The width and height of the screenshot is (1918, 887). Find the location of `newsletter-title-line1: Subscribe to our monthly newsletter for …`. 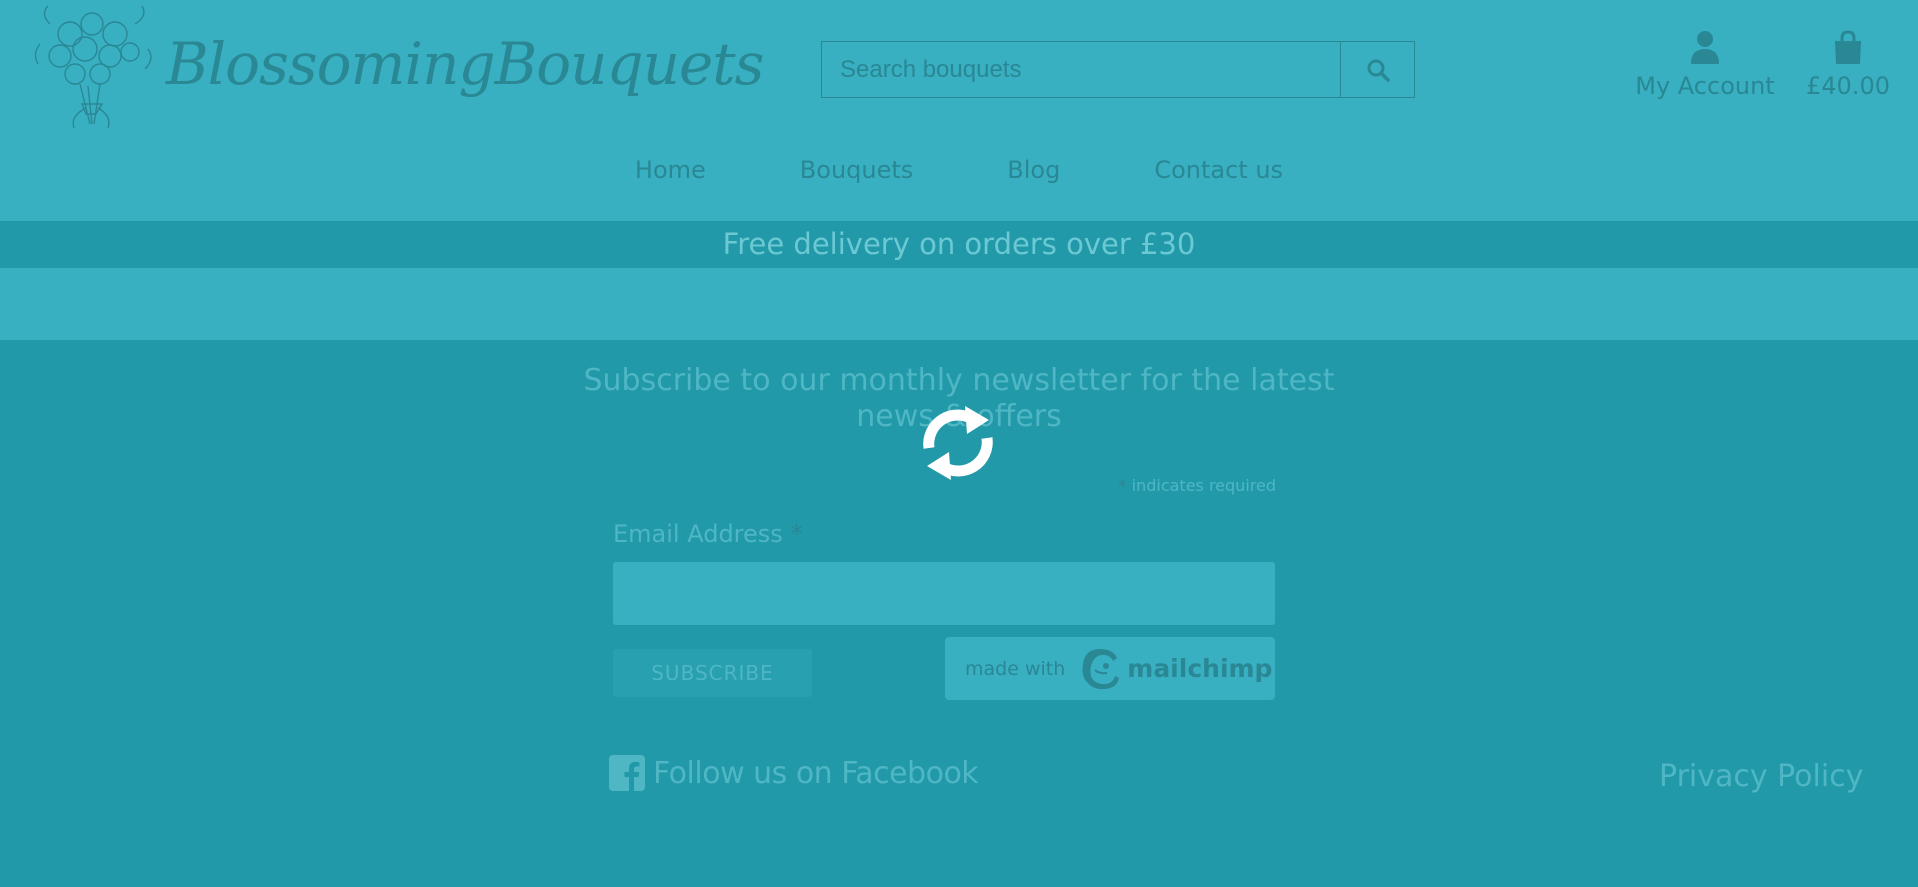

newsletter-title-line1: Subscribe to our monthly newsletter for … is located at coordinates (959, 380).